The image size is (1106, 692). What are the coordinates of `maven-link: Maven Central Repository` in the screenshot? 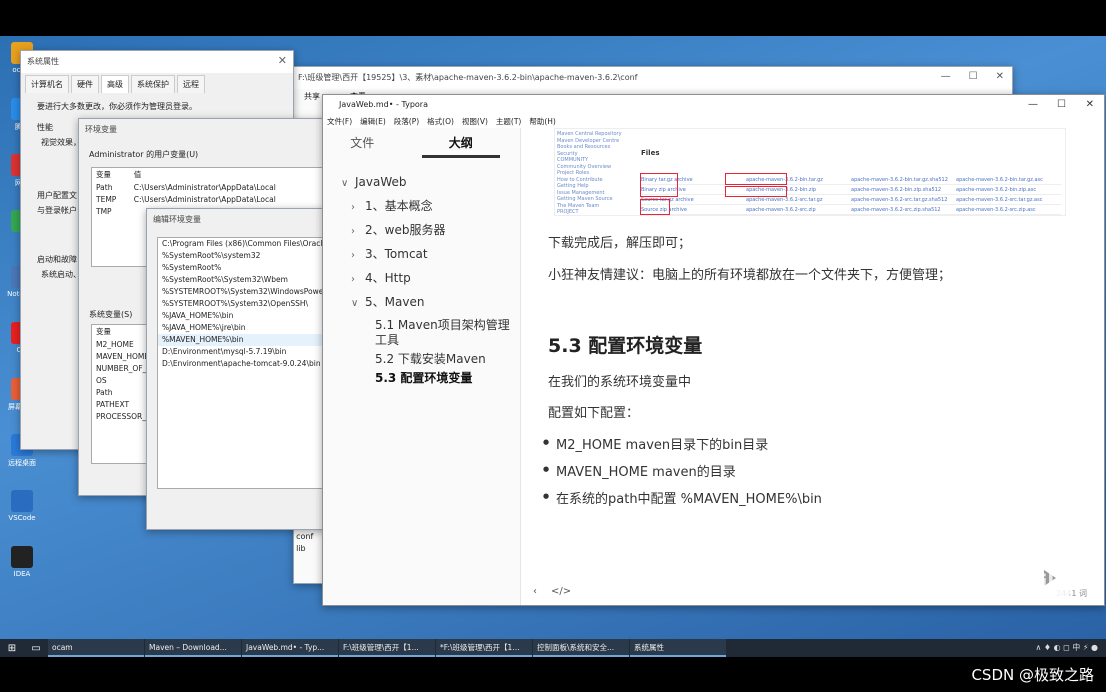 It's located at (589, 134).